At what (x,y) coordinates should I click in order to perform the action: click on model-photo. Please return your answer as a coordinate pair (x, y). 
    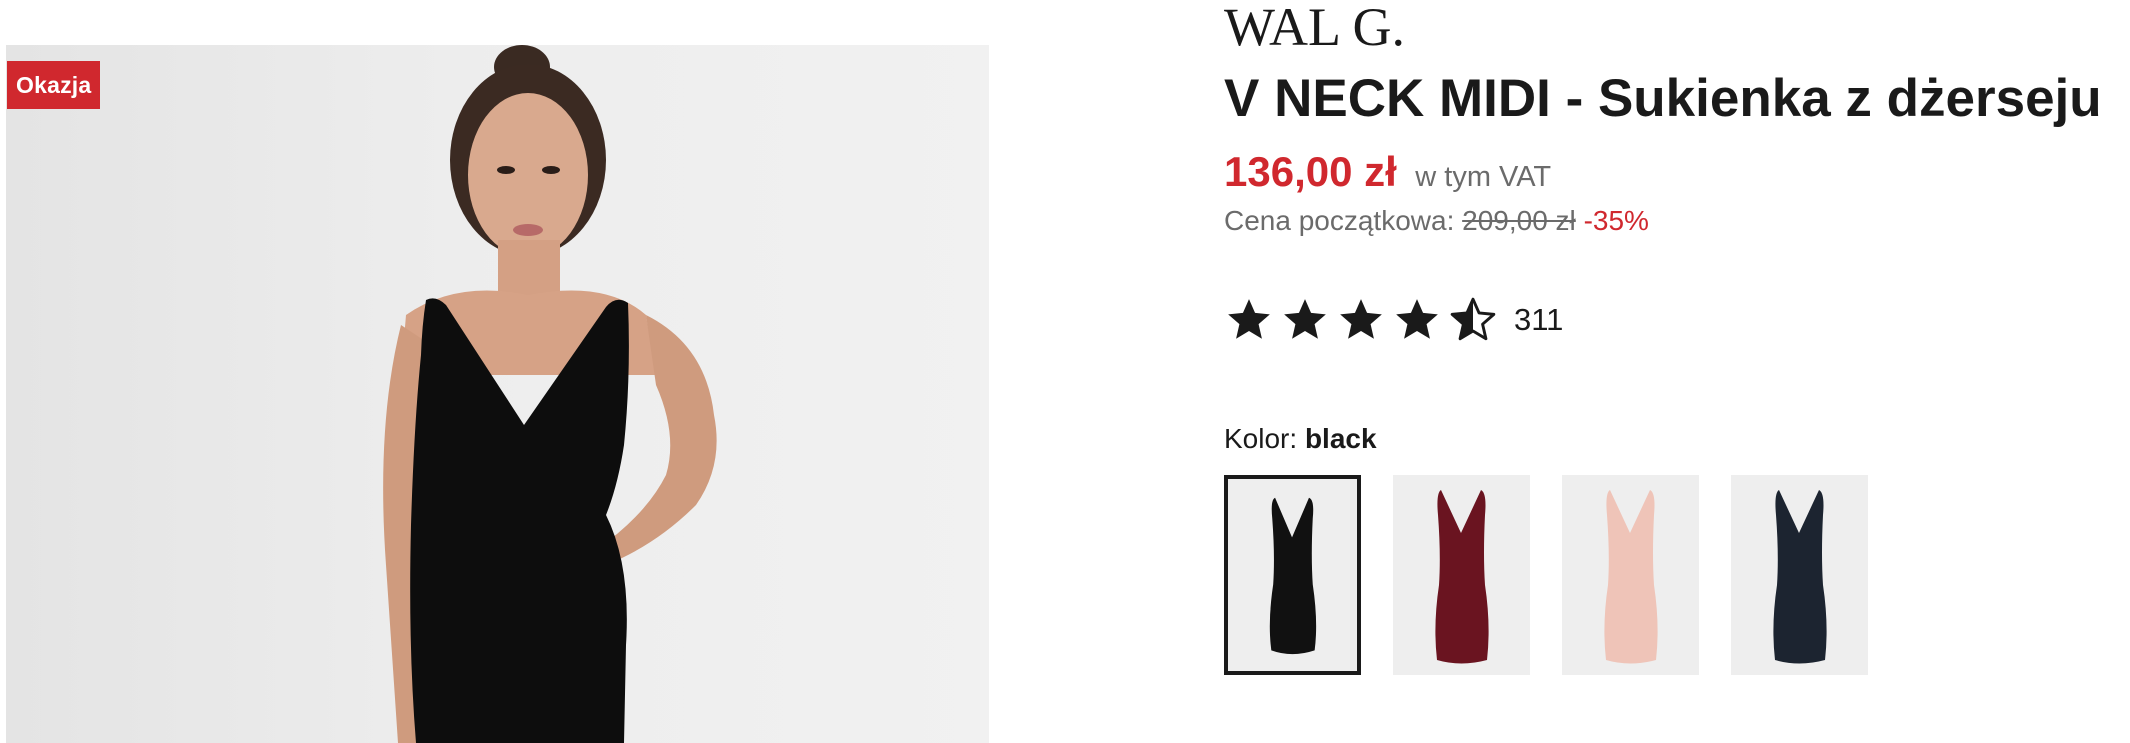
    Looking at the image, I should click on (550, 394).